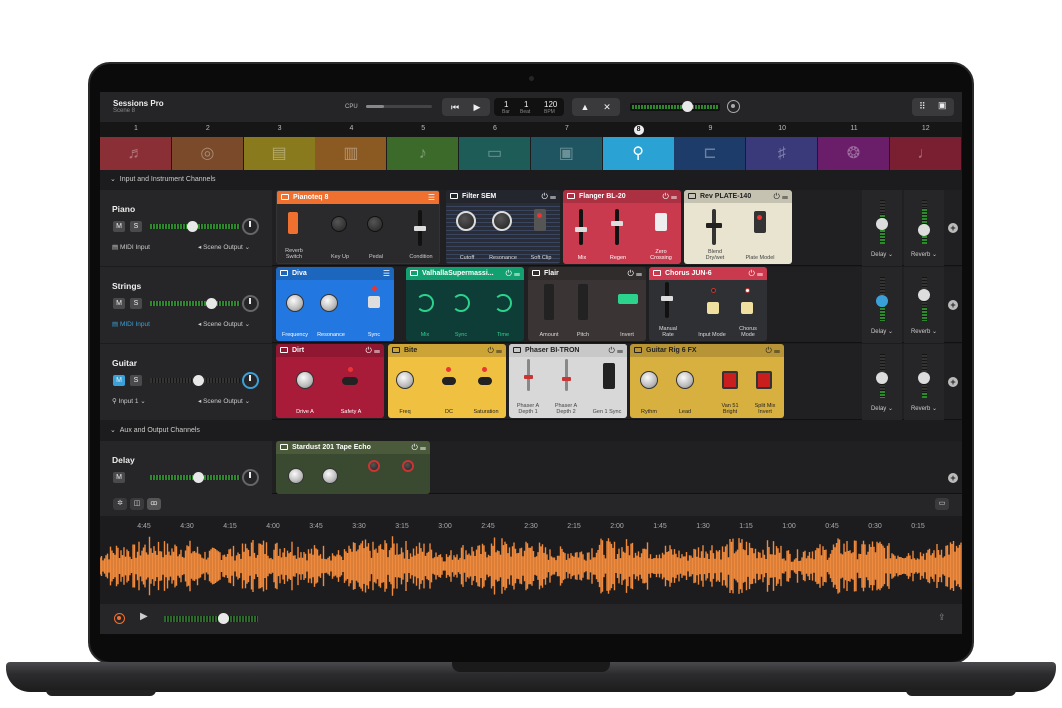 The width and height of the screenshot is (1062, 708). Describe the element at coordinates (566, 375) in the screenshot. I see `depth2-slider` at that location.